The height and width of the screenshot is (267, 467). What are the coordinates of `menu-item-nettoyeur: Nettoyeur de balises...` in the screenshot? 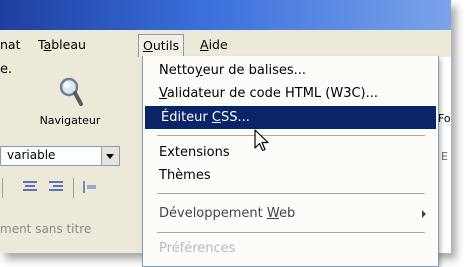 It's located at (290, 70).